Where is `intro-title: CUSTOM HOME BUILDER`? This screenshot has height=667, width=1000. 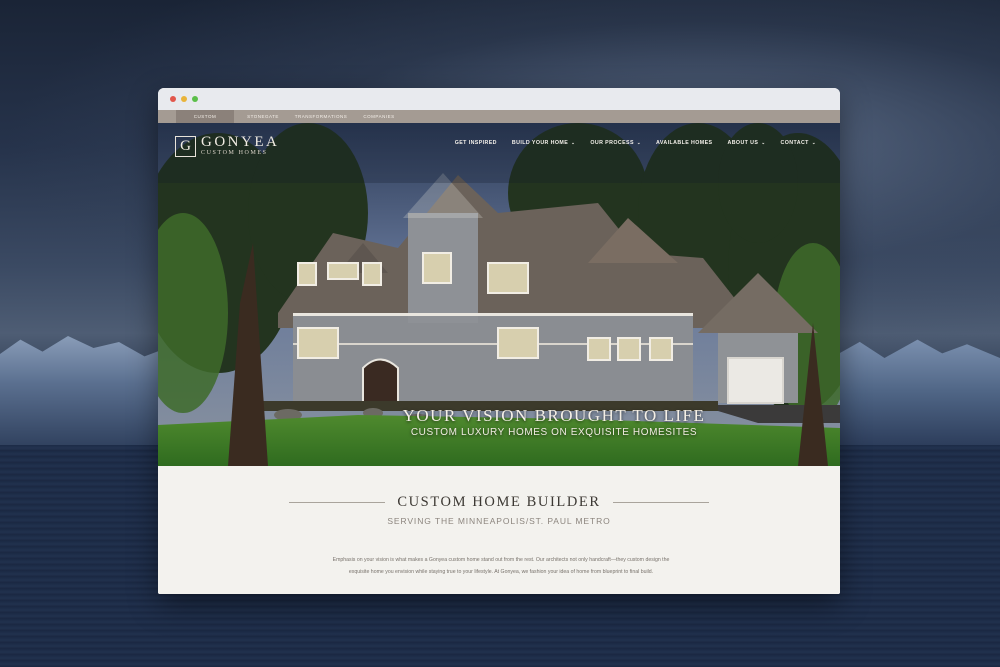
intro-title: CUSTOM HOME BUILDER is located at coordinates (499, 502).